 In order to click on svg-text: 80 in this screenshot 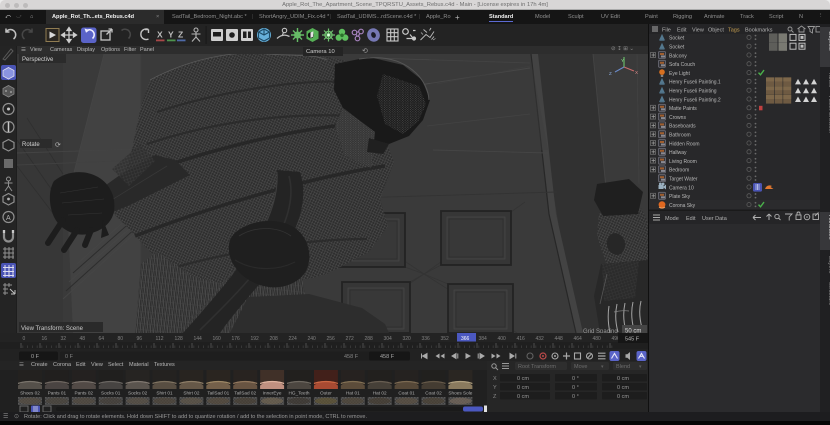, I will do `click(121, 339)`.